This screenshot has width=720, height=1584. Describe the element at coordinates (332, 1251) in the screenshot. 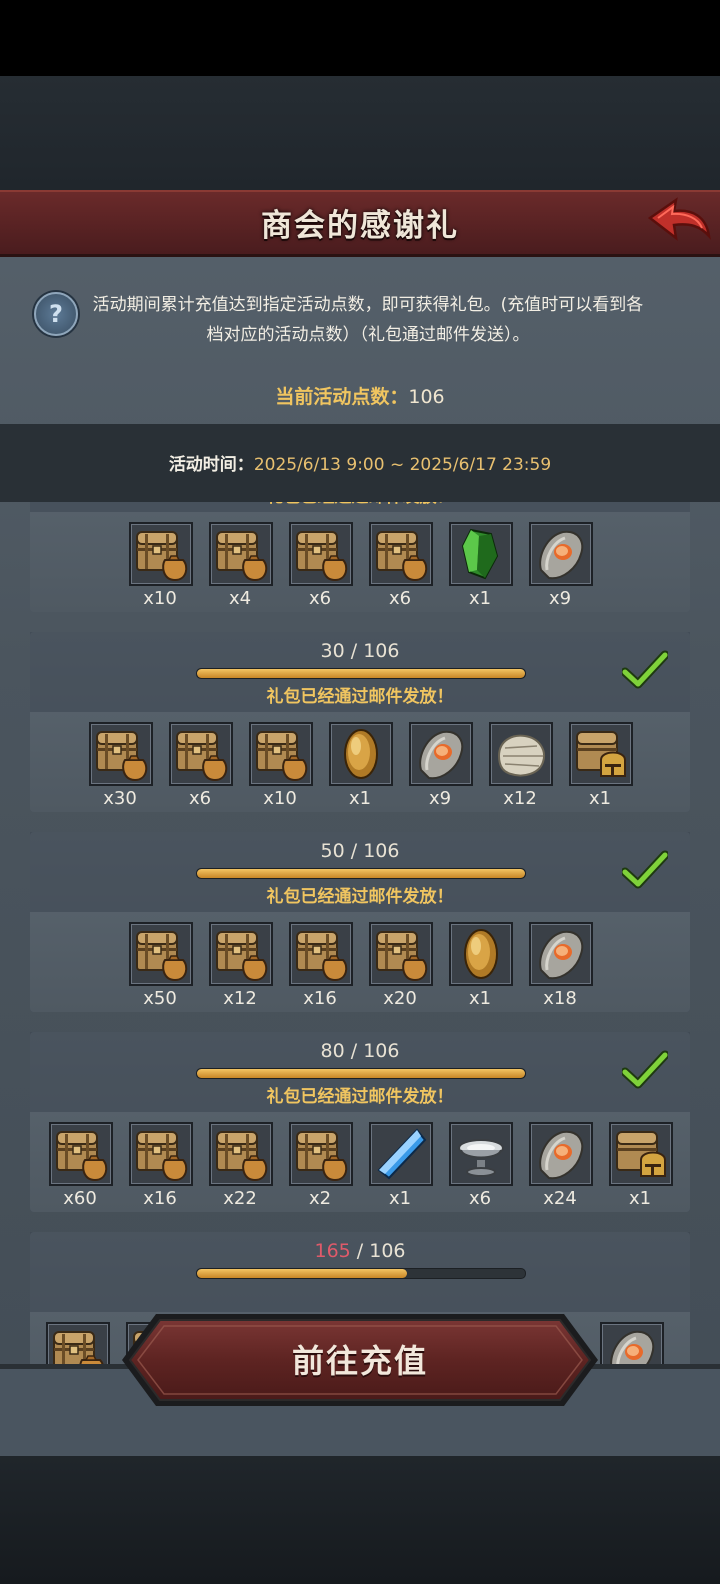

I see `tier-current-points: 165` at that location.